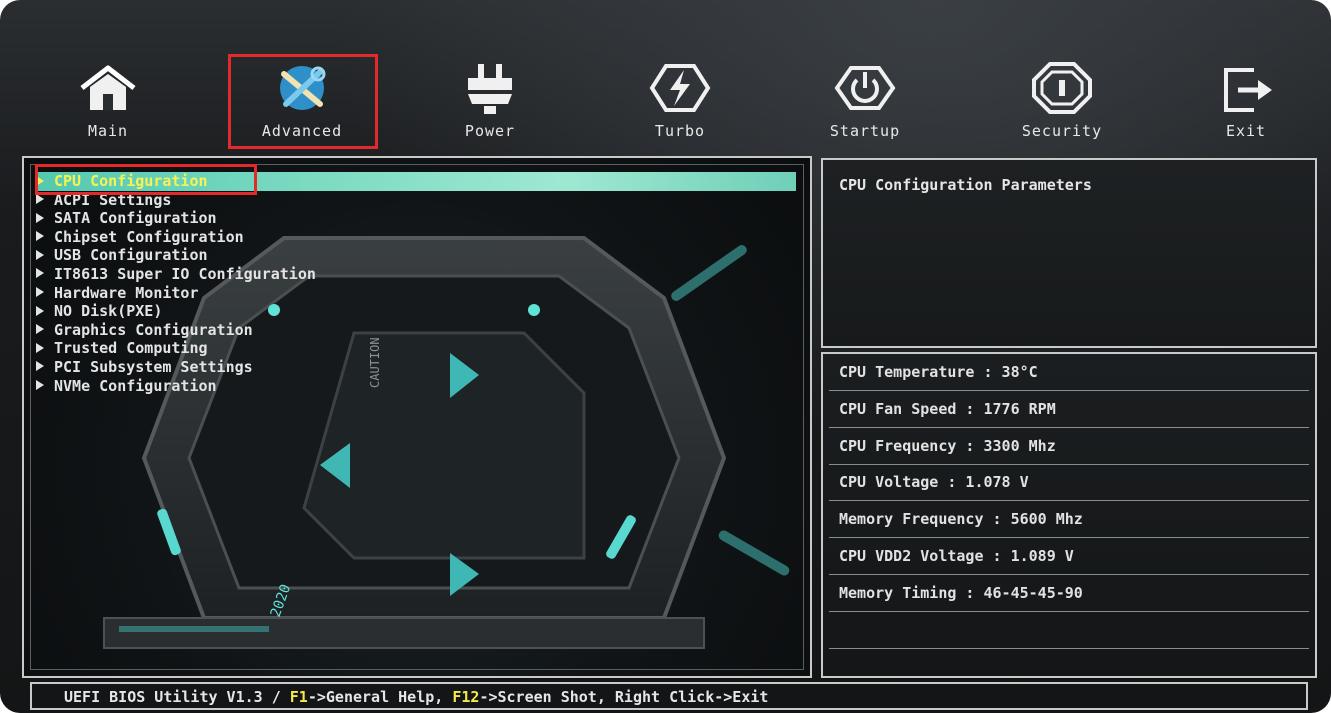 The height and width of the screenshot is (713, 1331). What do you see at coordinates (1069, 482) in the screenshot?
I see `status-cpu-voltage: CPU Voltage : 1.078 V` at bounding box center [1069, 482].